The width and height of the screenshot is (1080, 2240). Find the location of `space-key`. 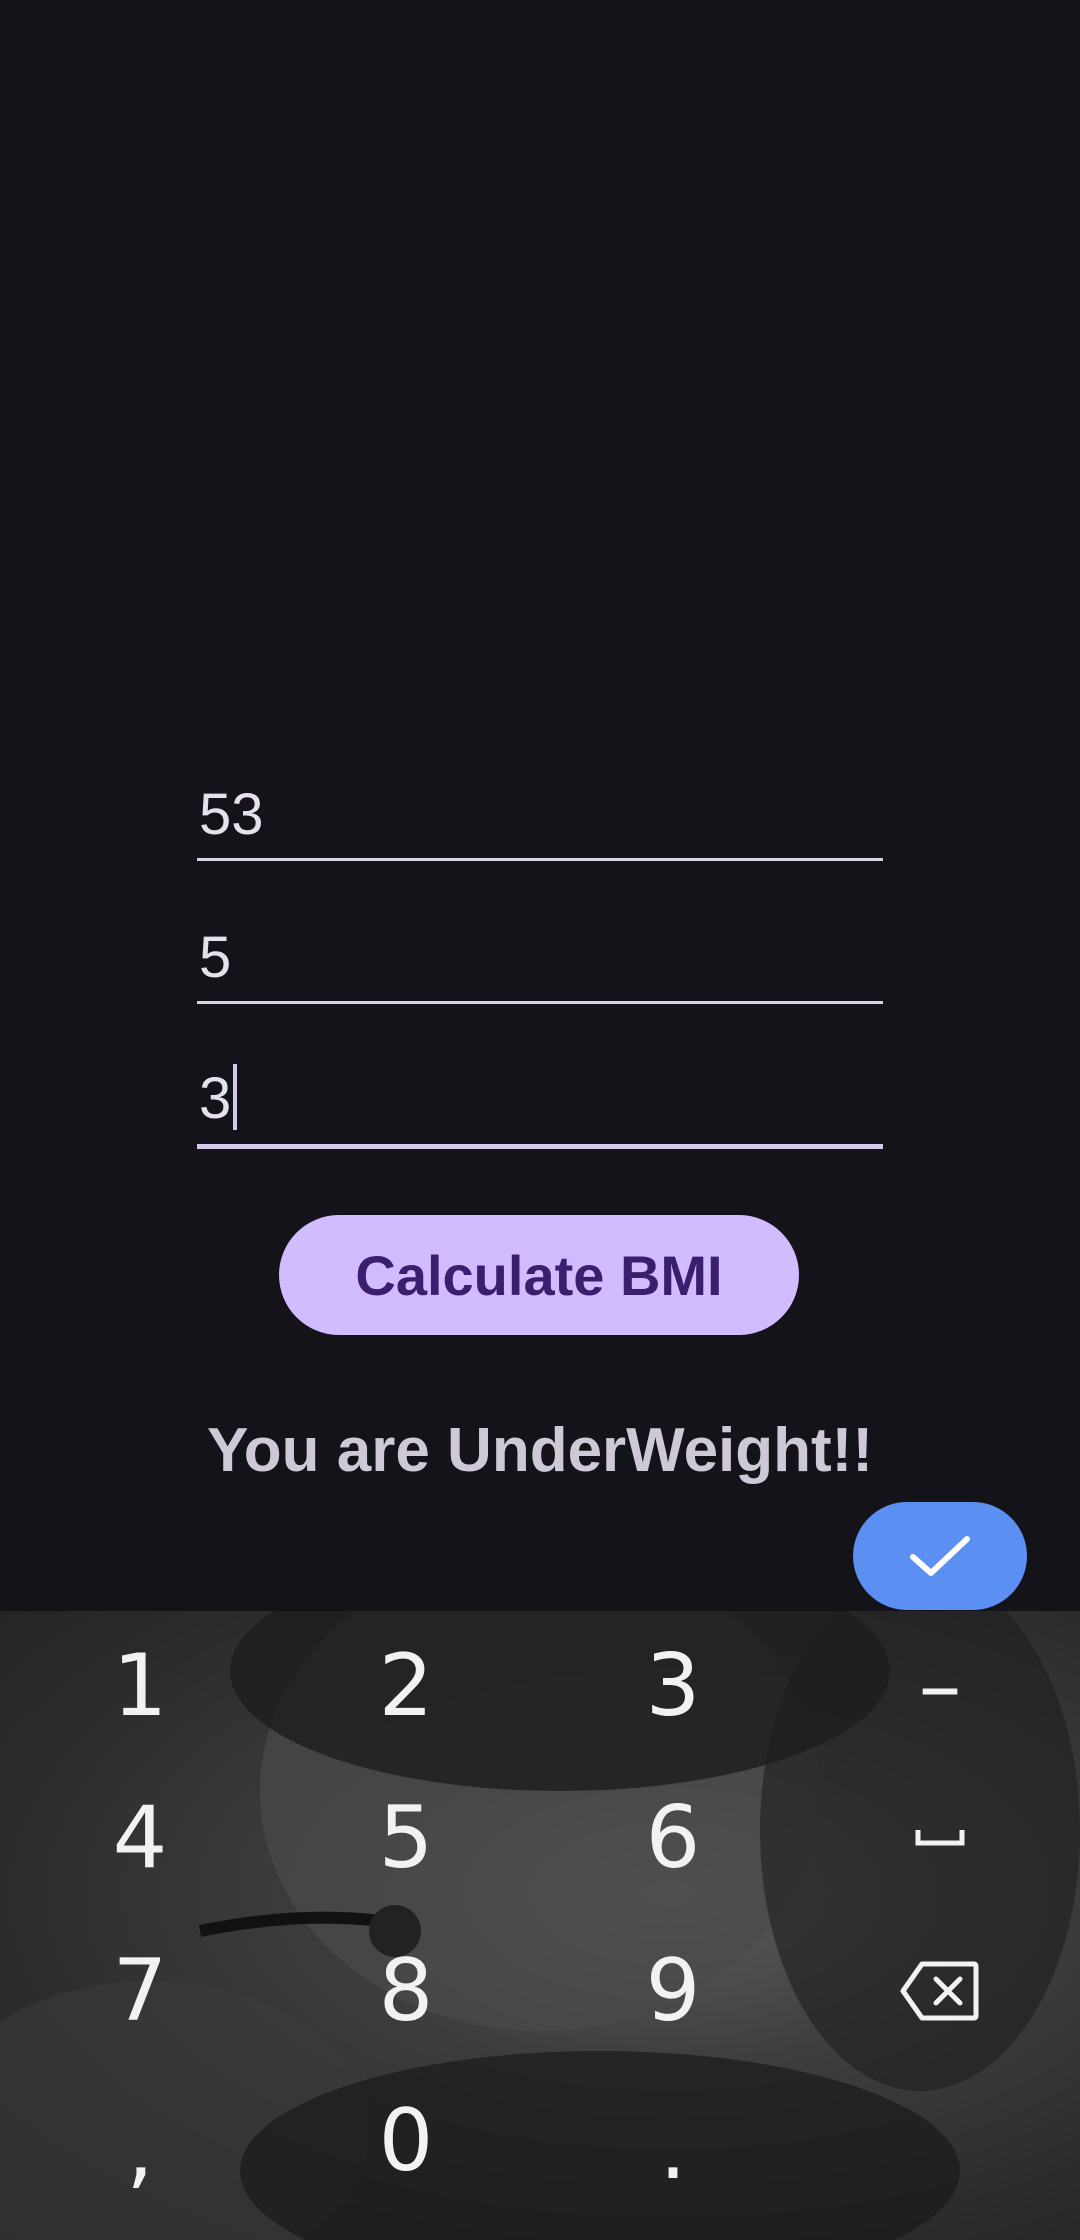

space-key is located at coordinates (940, 1838).